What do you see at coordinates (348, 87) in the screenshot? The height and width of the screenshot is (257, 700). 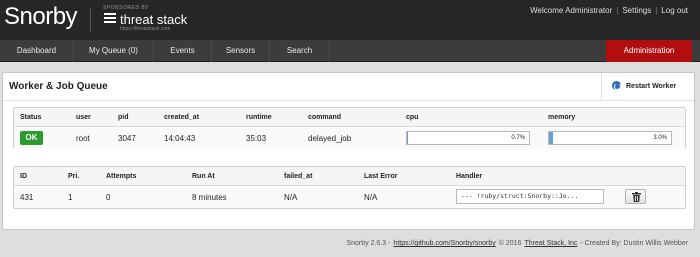 I see `panel-header: Worker & Job Queue Restart Worker` at bounding box center [348, 87].